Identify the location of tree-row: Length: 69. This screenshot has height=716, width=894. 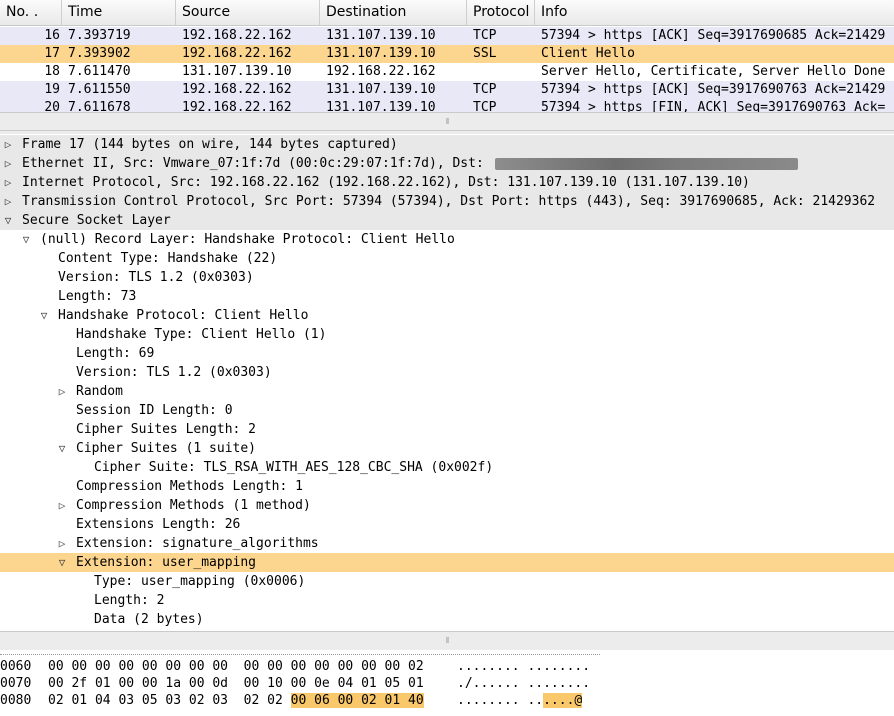
(447, 353).